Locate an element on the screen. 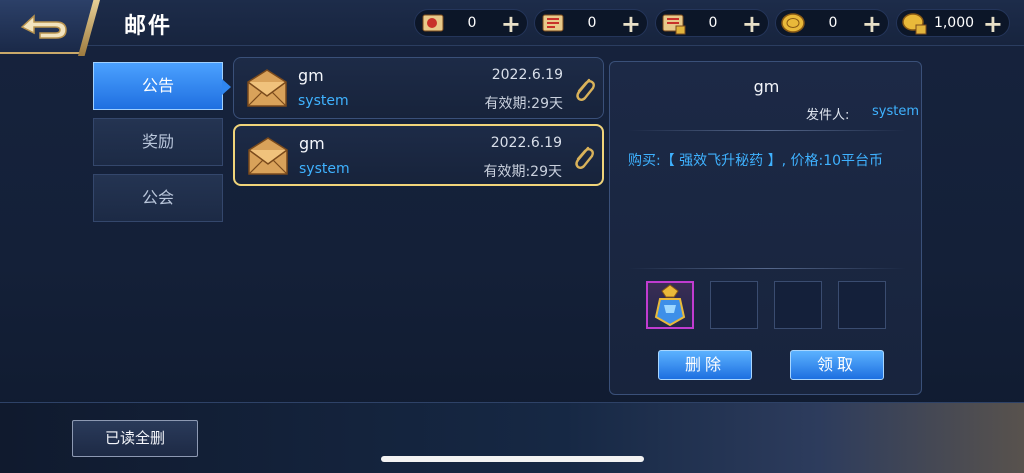  gold-coin-icon is located at coordinates (793, 23).